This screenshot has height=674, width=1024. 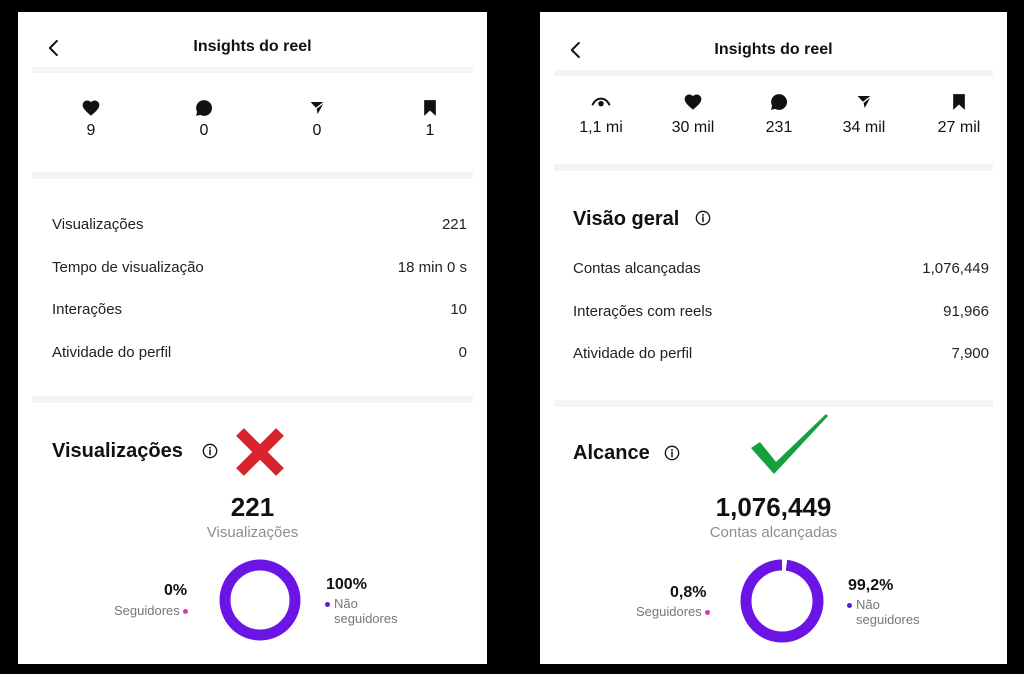 I want to click on row-profile-activity-value: 7,900, so click(x=970, y=353).